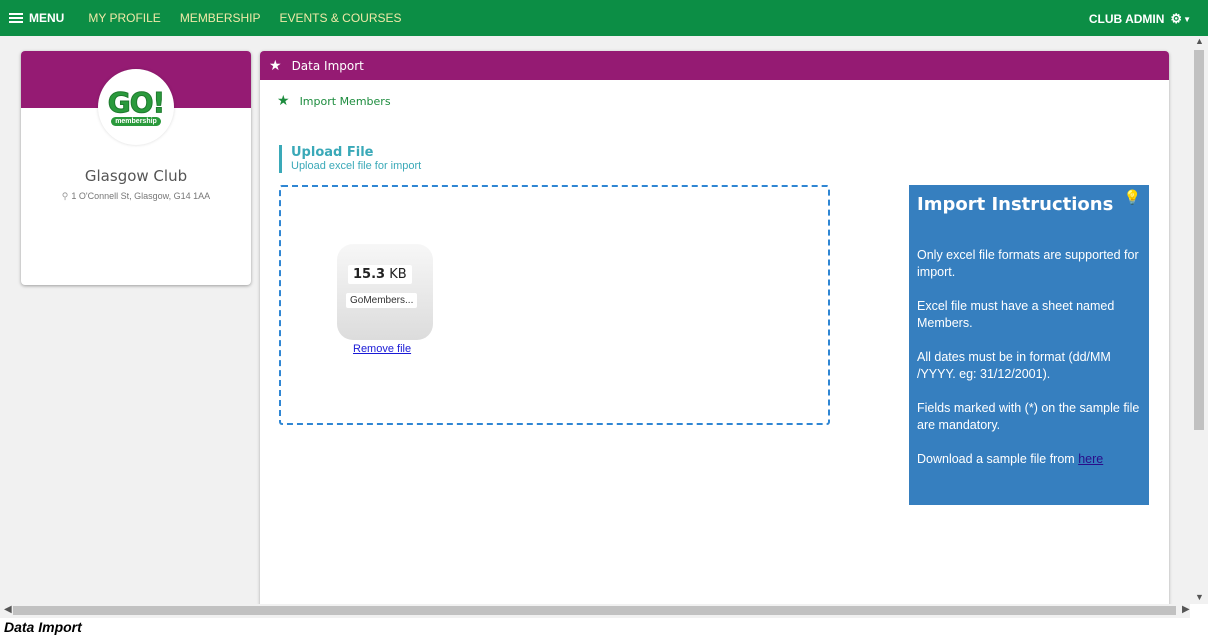  What do you see at coordinates (382, 349) in the screenshot?
I see `remove-file-link: Remove file` at bounding box center [382, 349].